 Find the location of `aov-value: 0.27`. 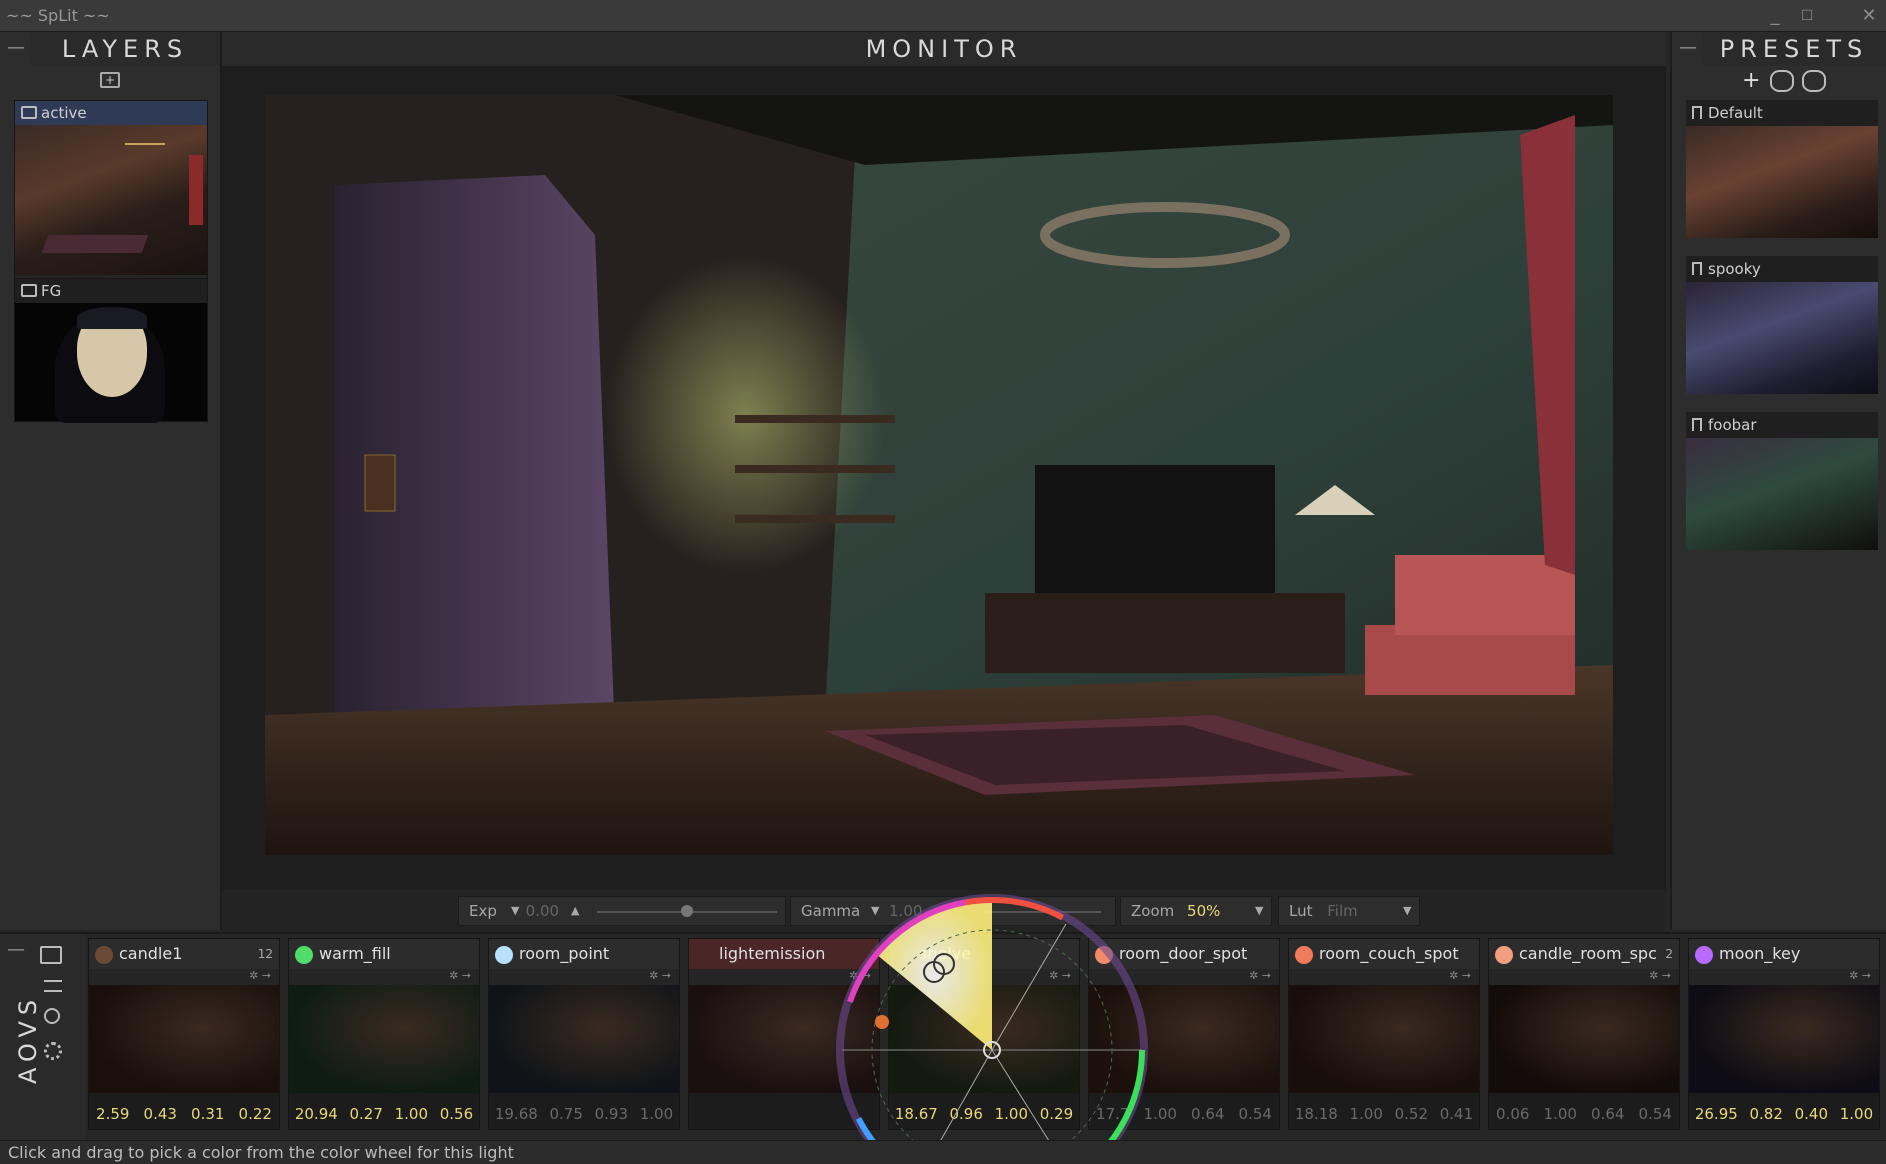

aov-value: 0.27 is located at coordinates (366, 1114).